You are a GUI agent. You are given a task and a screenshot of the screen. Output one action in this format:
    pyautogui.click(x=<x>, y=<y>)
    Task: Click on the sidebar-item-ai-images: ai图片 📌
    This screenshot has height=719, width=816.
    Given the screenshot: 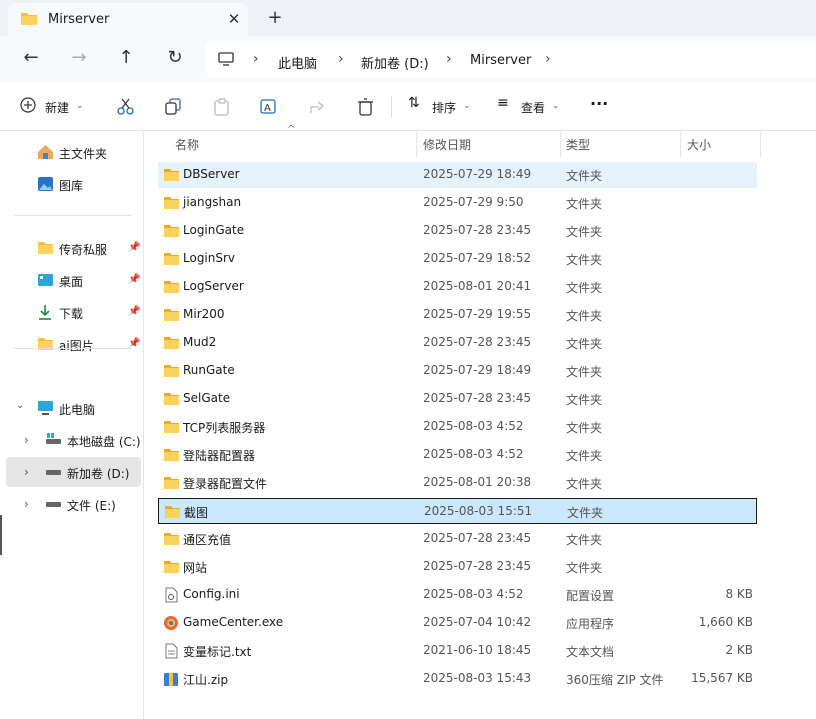 What is the action you would take?
    pyautogui.click(x=71, y=344)
    